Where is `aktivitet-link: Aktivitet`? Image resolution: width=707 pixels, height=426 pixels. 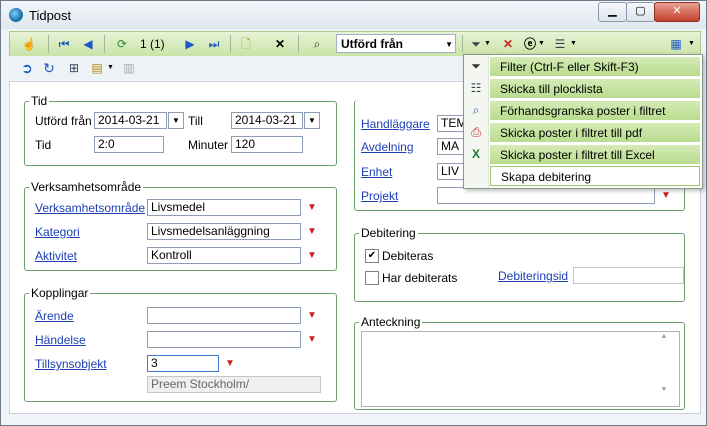
aktivitet-link: Aktivitet is located at coordinates (56, 256).